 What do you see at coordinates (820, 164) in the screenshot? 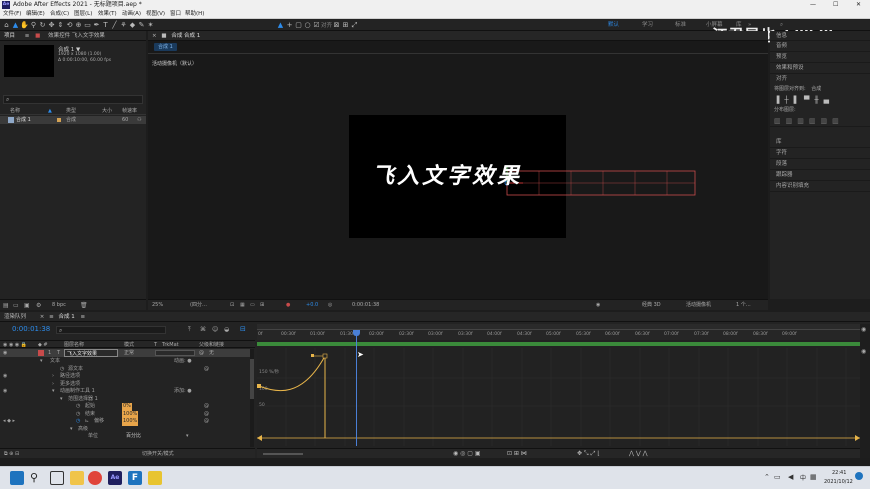
I see `paragraph-panel: 段落` at bounding box center [820, 164].